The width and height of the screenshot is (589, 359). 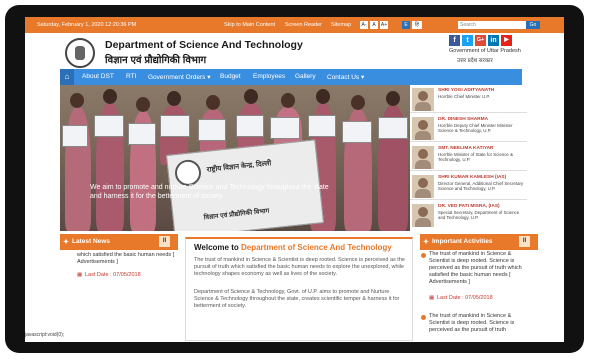 What do you see at coordinates (341, 25) in the screenshot?
I see `sitemap-link: Sitemap` at bounding box center [341, 25].